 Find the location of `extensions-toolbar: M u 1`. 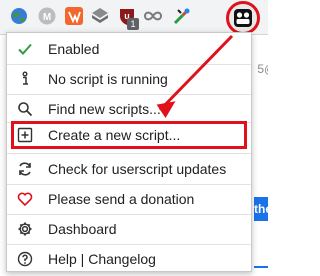

extensions-toolbar: M u 1 is located at coordinates (134, 17).